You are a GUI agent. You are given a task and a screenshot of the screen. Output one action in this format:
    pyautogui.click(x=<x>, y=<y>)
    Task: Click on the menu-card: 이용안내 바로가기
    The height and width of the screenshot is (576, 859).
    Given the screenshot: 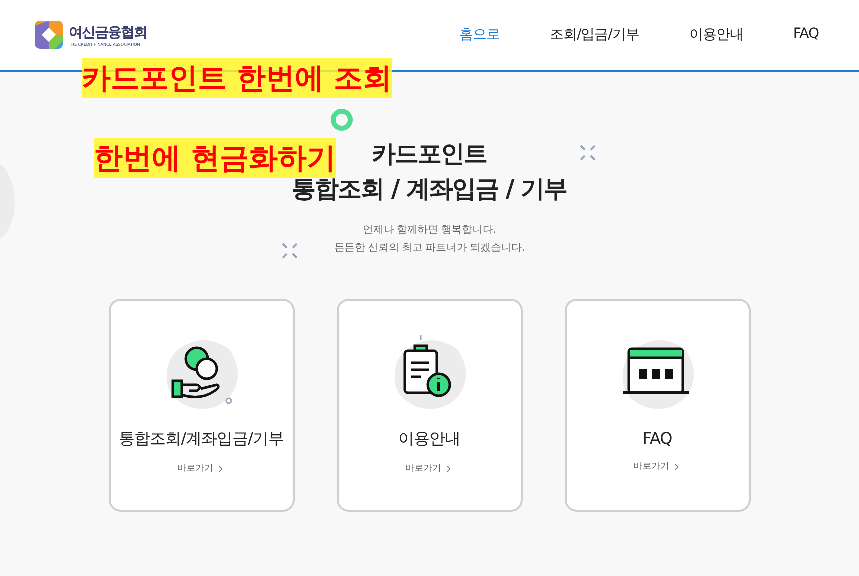 What is the action you would take?
    pyautogui.click(x=429, y=405)
    